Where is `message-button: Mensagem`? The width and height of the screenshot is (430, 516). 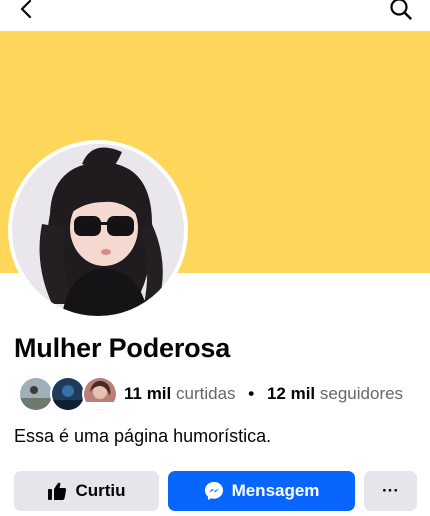
message-button: Mensagem is located at coordinates (261, 491).